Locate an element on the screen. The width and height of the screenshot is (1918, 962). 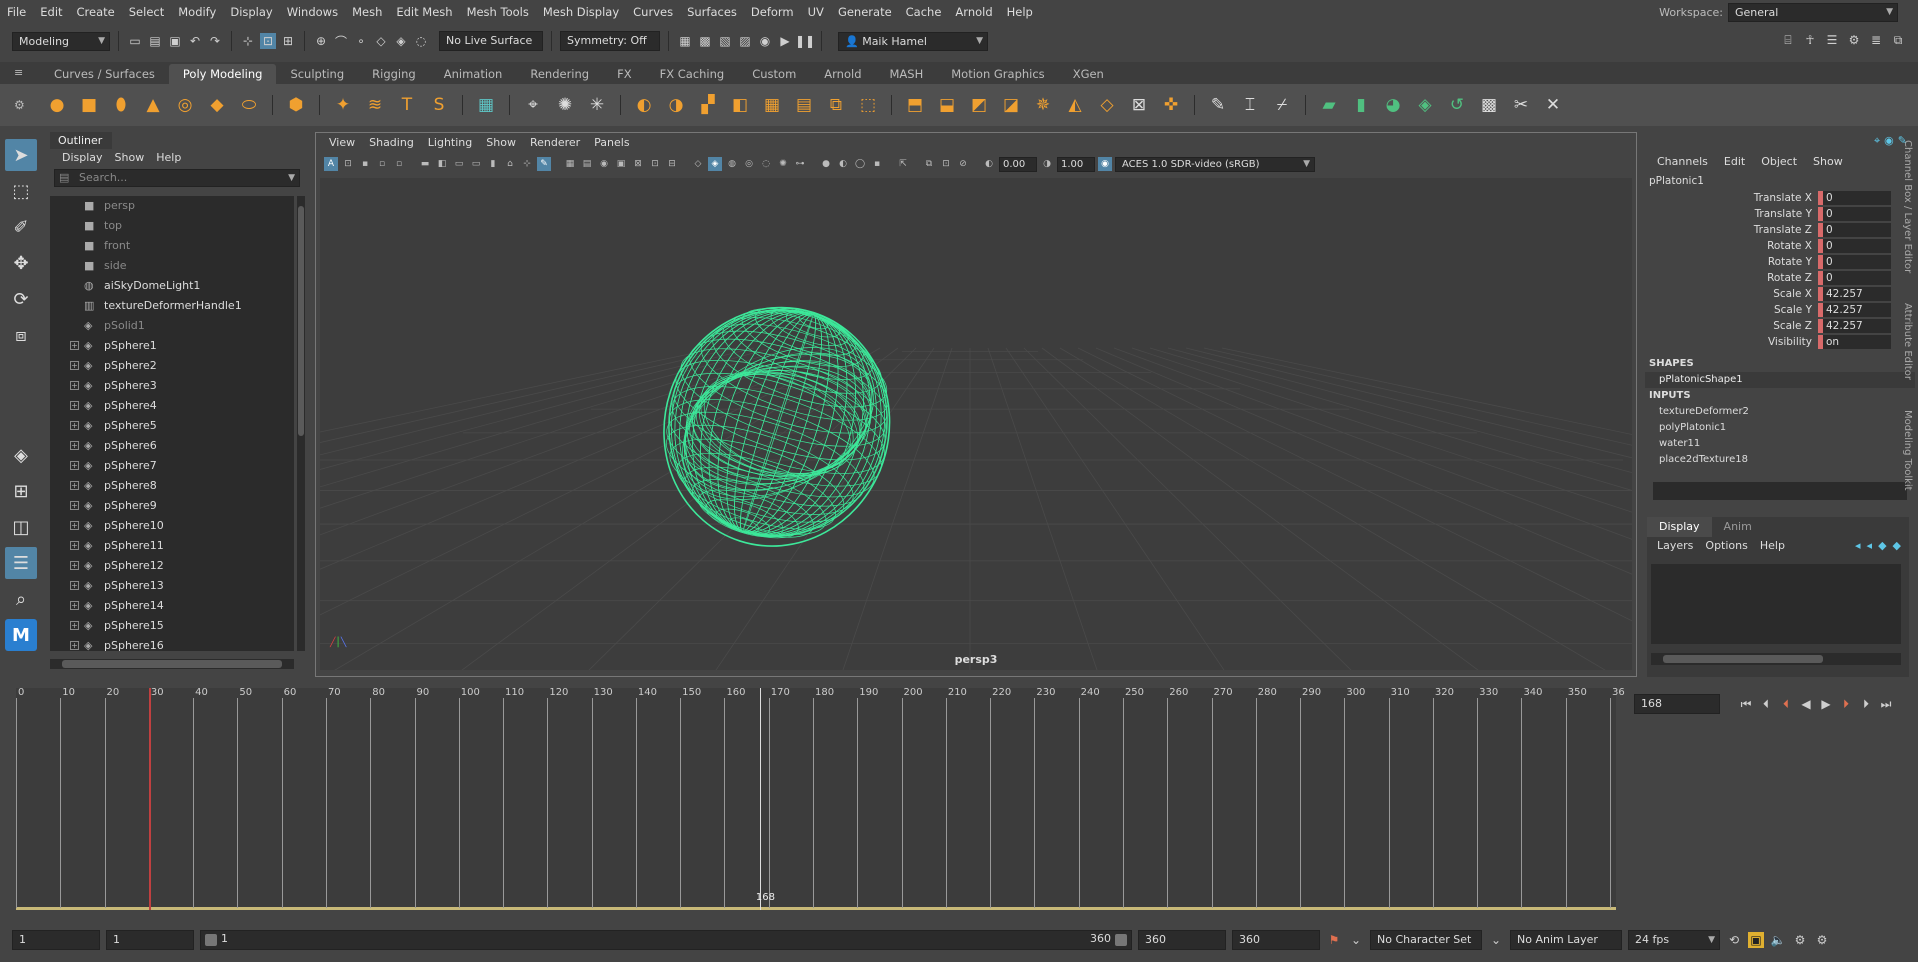
loop-icon: ⟲ is located at coordinates (1734, 940).